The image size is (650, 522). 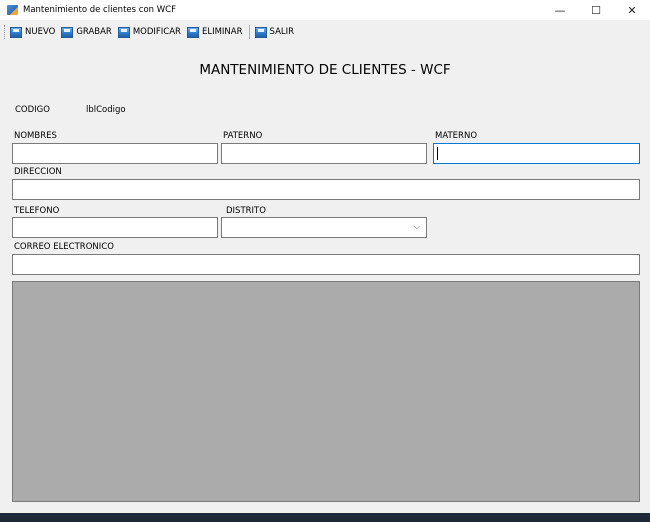 I want to click on form-heading: MANTENIMIENTO DE CLIENTES - WCF, so click(x=325, y=70).